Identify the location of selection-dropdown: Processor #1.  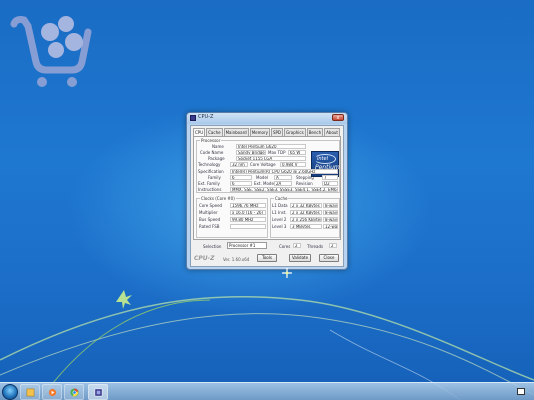
(247, 245).